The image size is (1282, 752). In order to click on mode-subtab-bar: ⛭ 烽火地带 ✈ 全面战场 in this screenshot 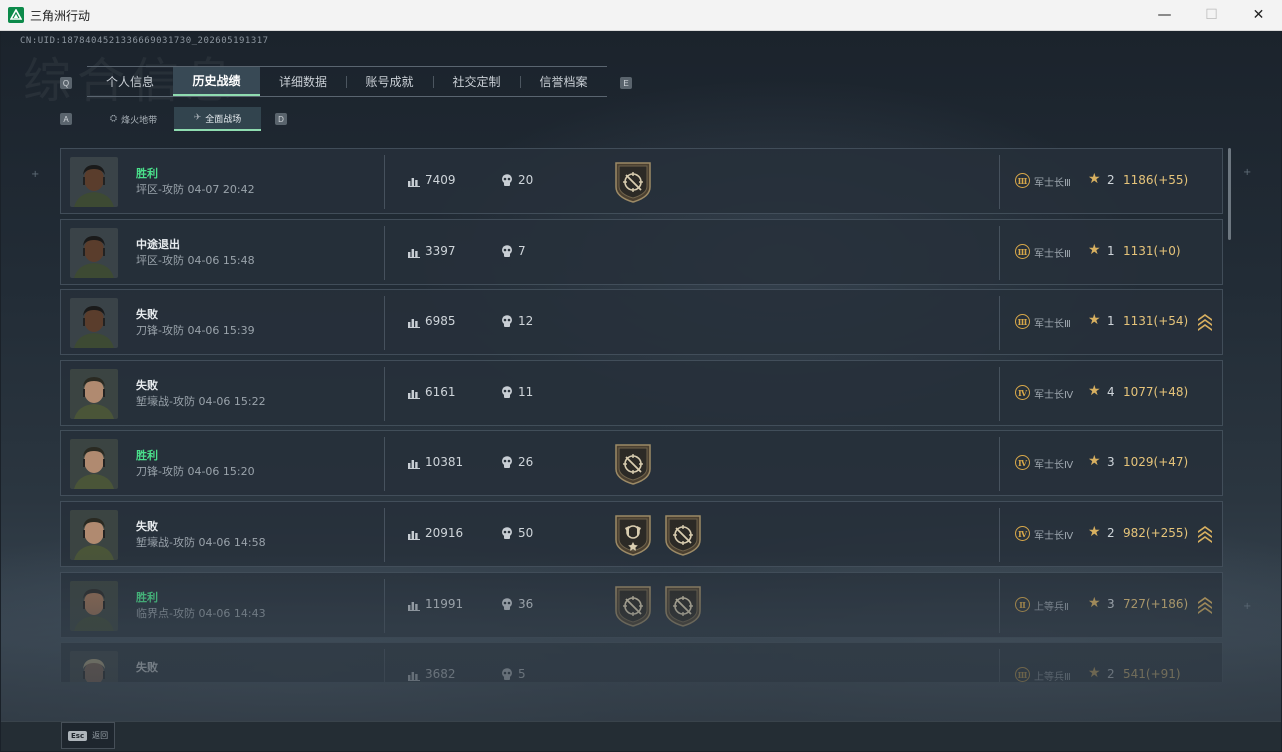, I will do `click(177, 119)`.